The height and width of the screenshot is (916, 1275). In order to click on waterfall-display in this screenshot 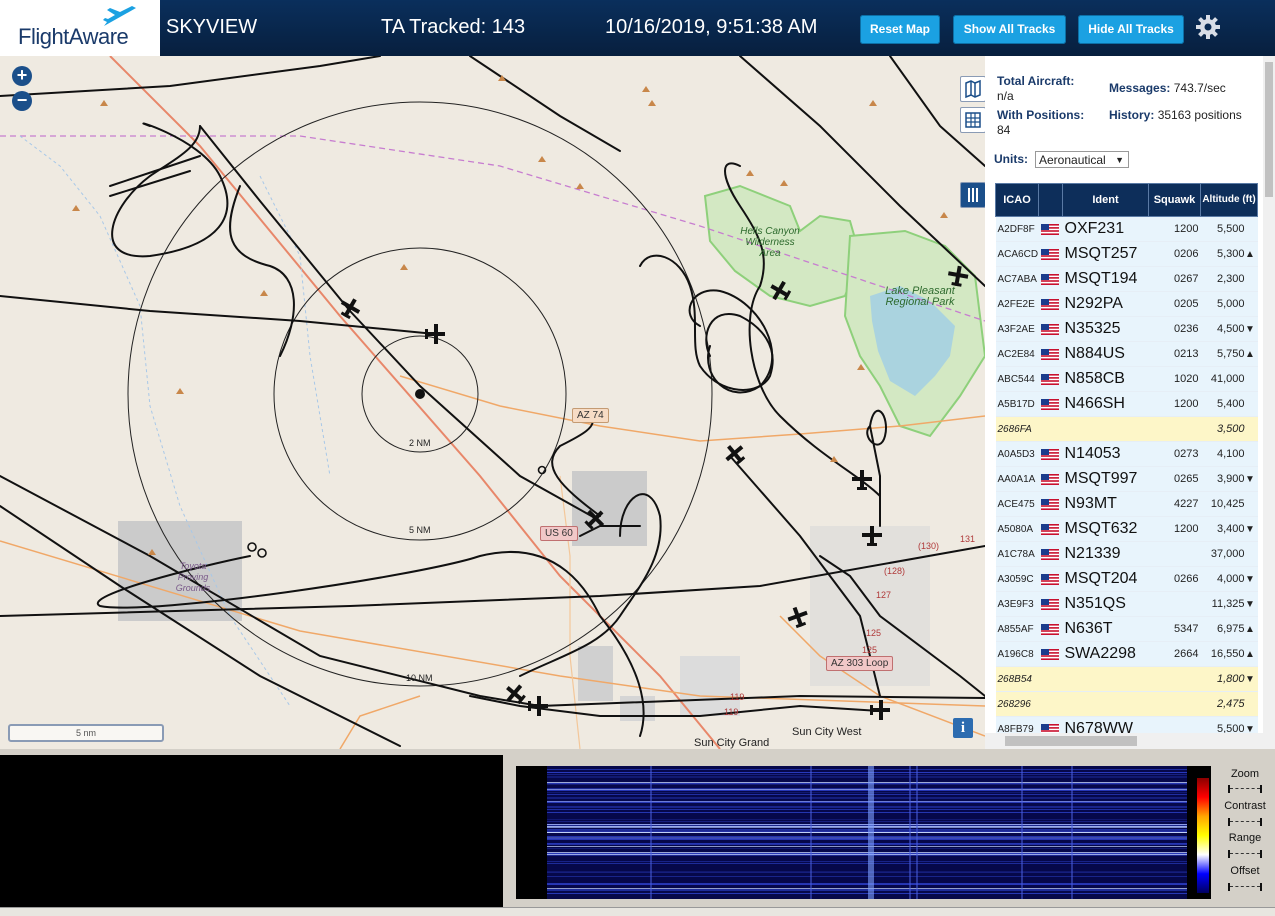, I will do `click(863, 832)`.